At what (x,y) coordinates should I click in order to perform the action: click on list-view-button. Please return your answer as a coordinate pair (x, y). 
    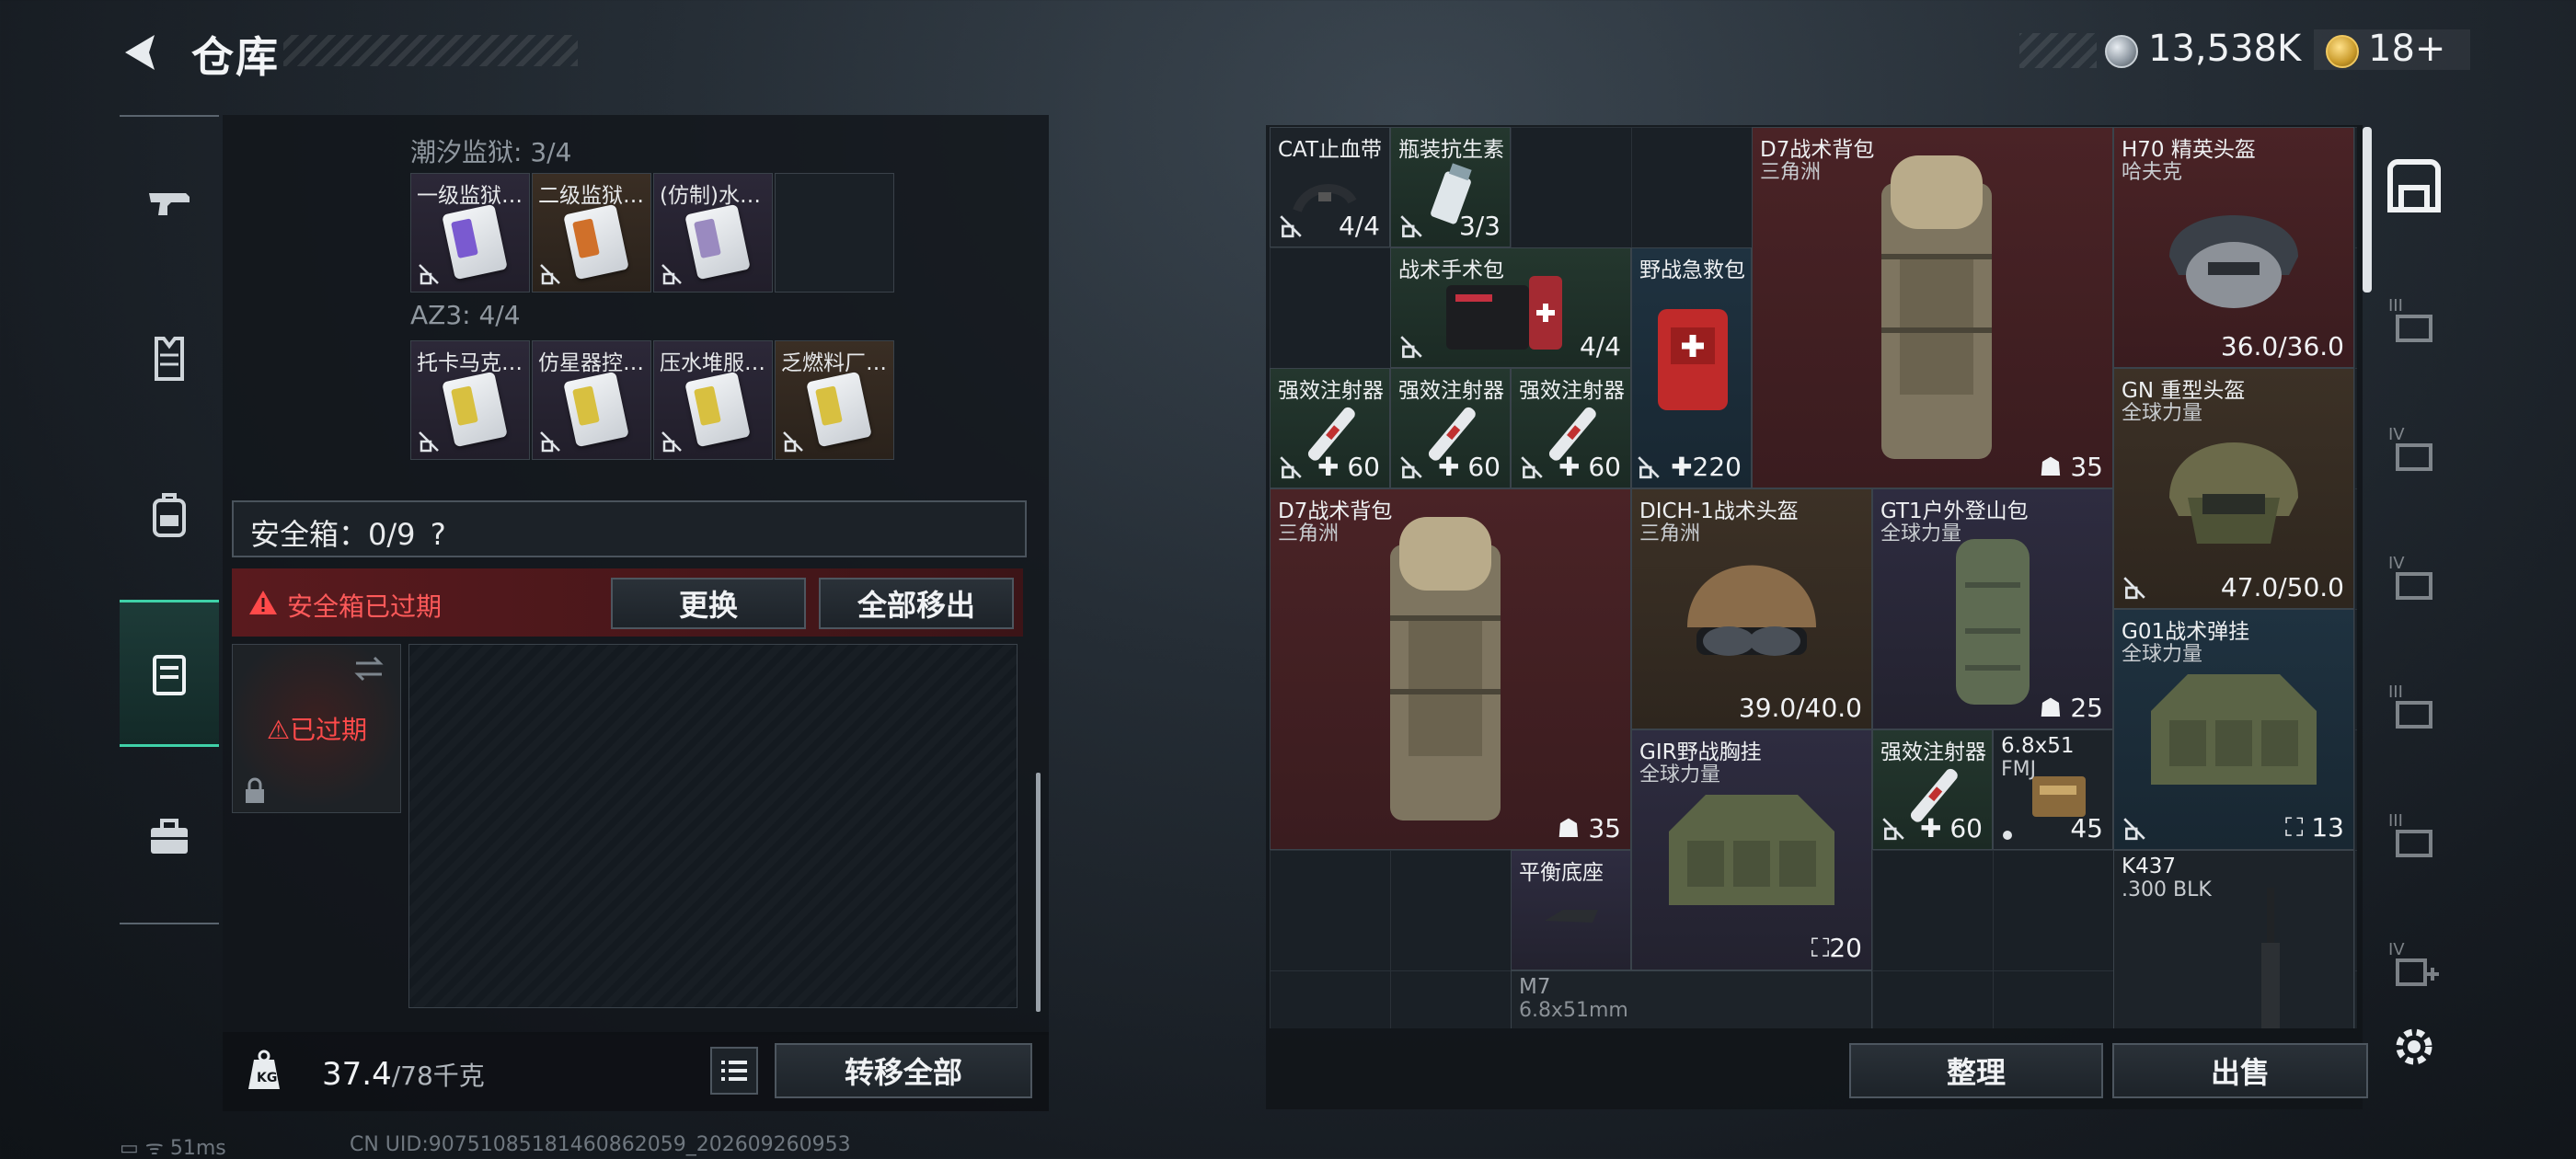
    Looking at the image, I should click on (734, 1071).